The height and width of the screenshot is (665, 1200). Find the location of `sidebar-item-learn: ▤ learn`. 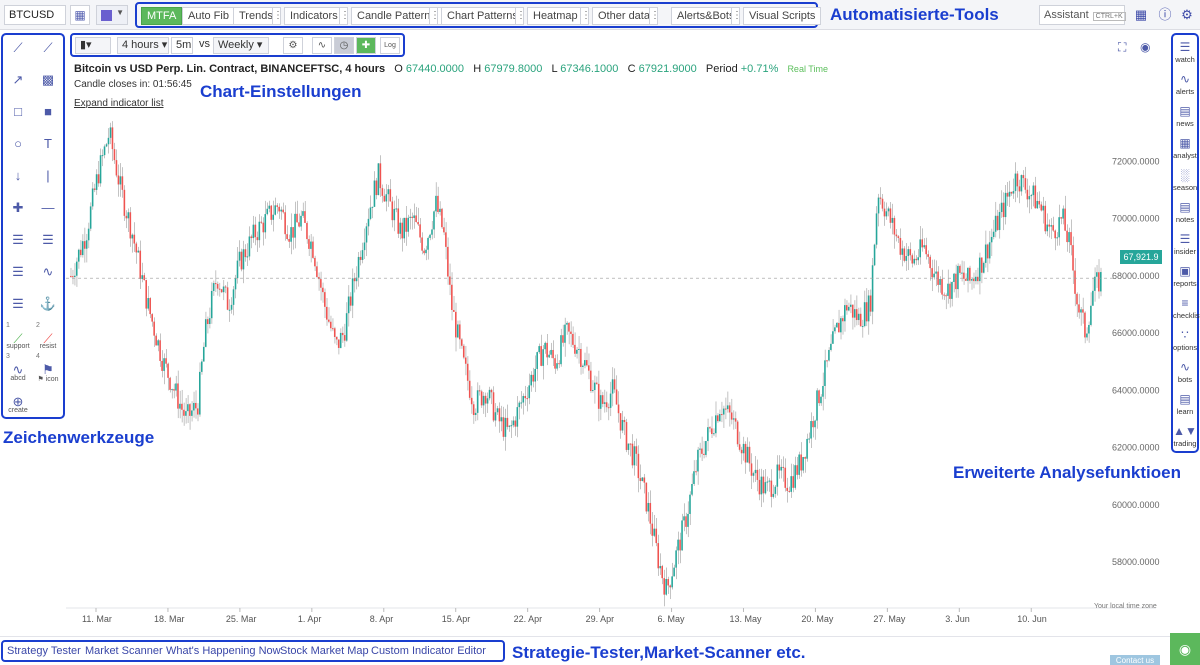

sidebar-item-learn: ▤ learn is located at coordinates (1185, 404).